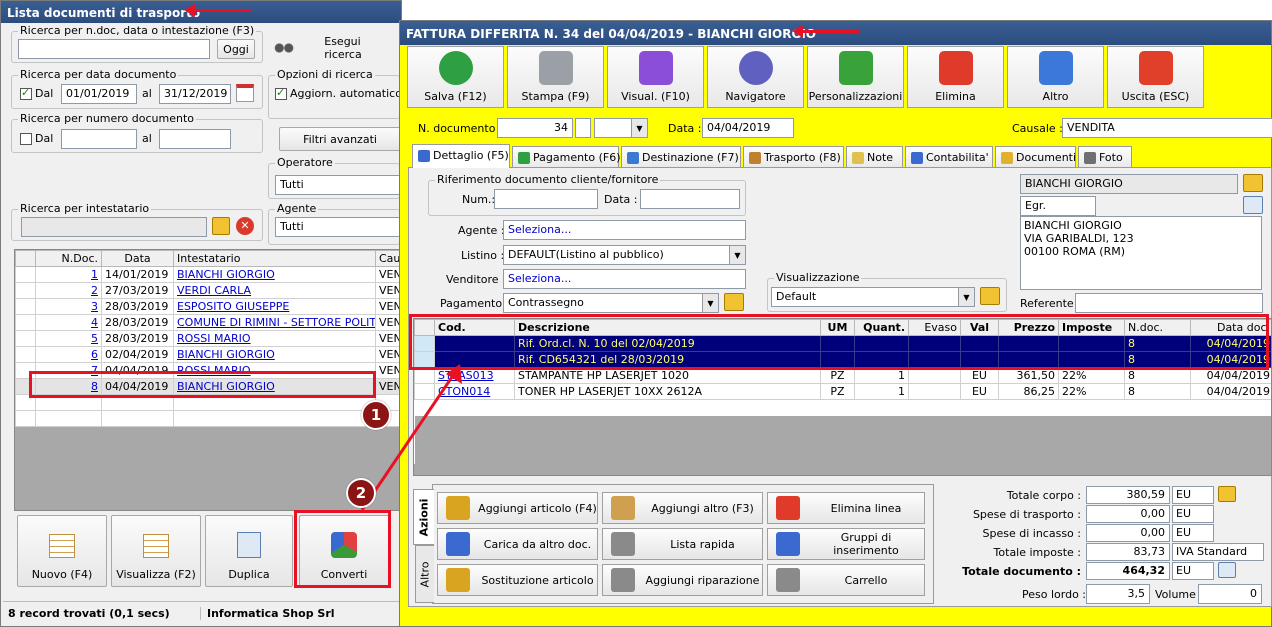 Image resolution: width=1272 pixels, height=627 pixels. What do you see at coordinates (461, 156) in the screenshot?
I see `tab-dettaglio: Dettaglio (F5)` at bounding box center [461, 156].